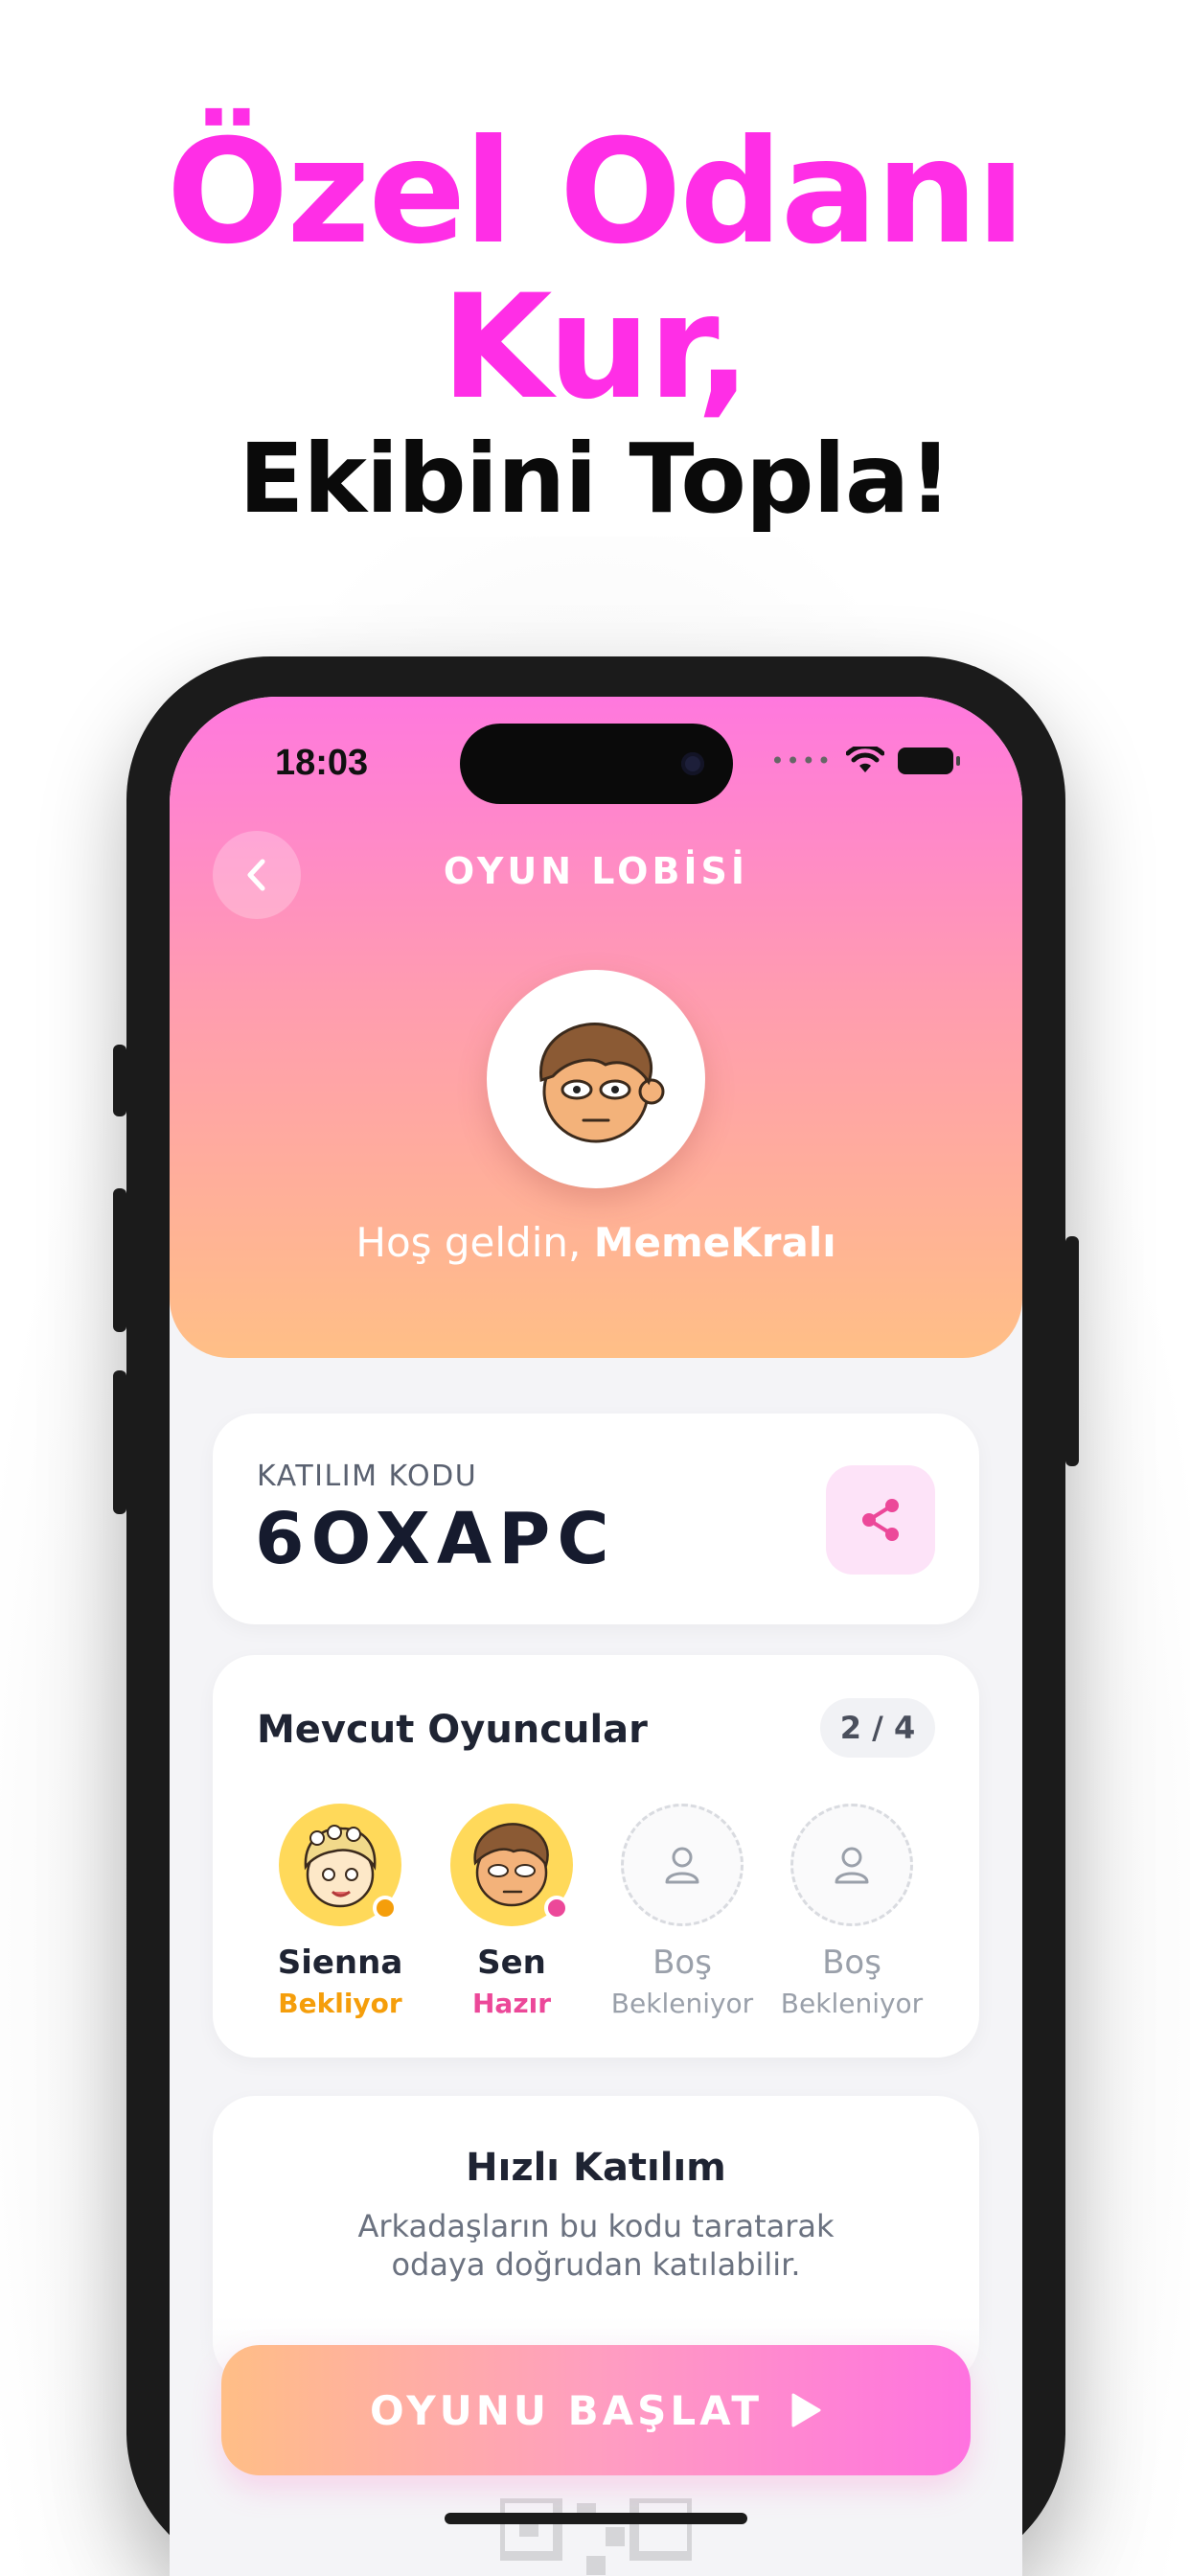 Image resolution: width=1190 pixels, height=2576 pixels. I want to click on welcome-prefix: Hoş geldin,, so click(468, 1242).